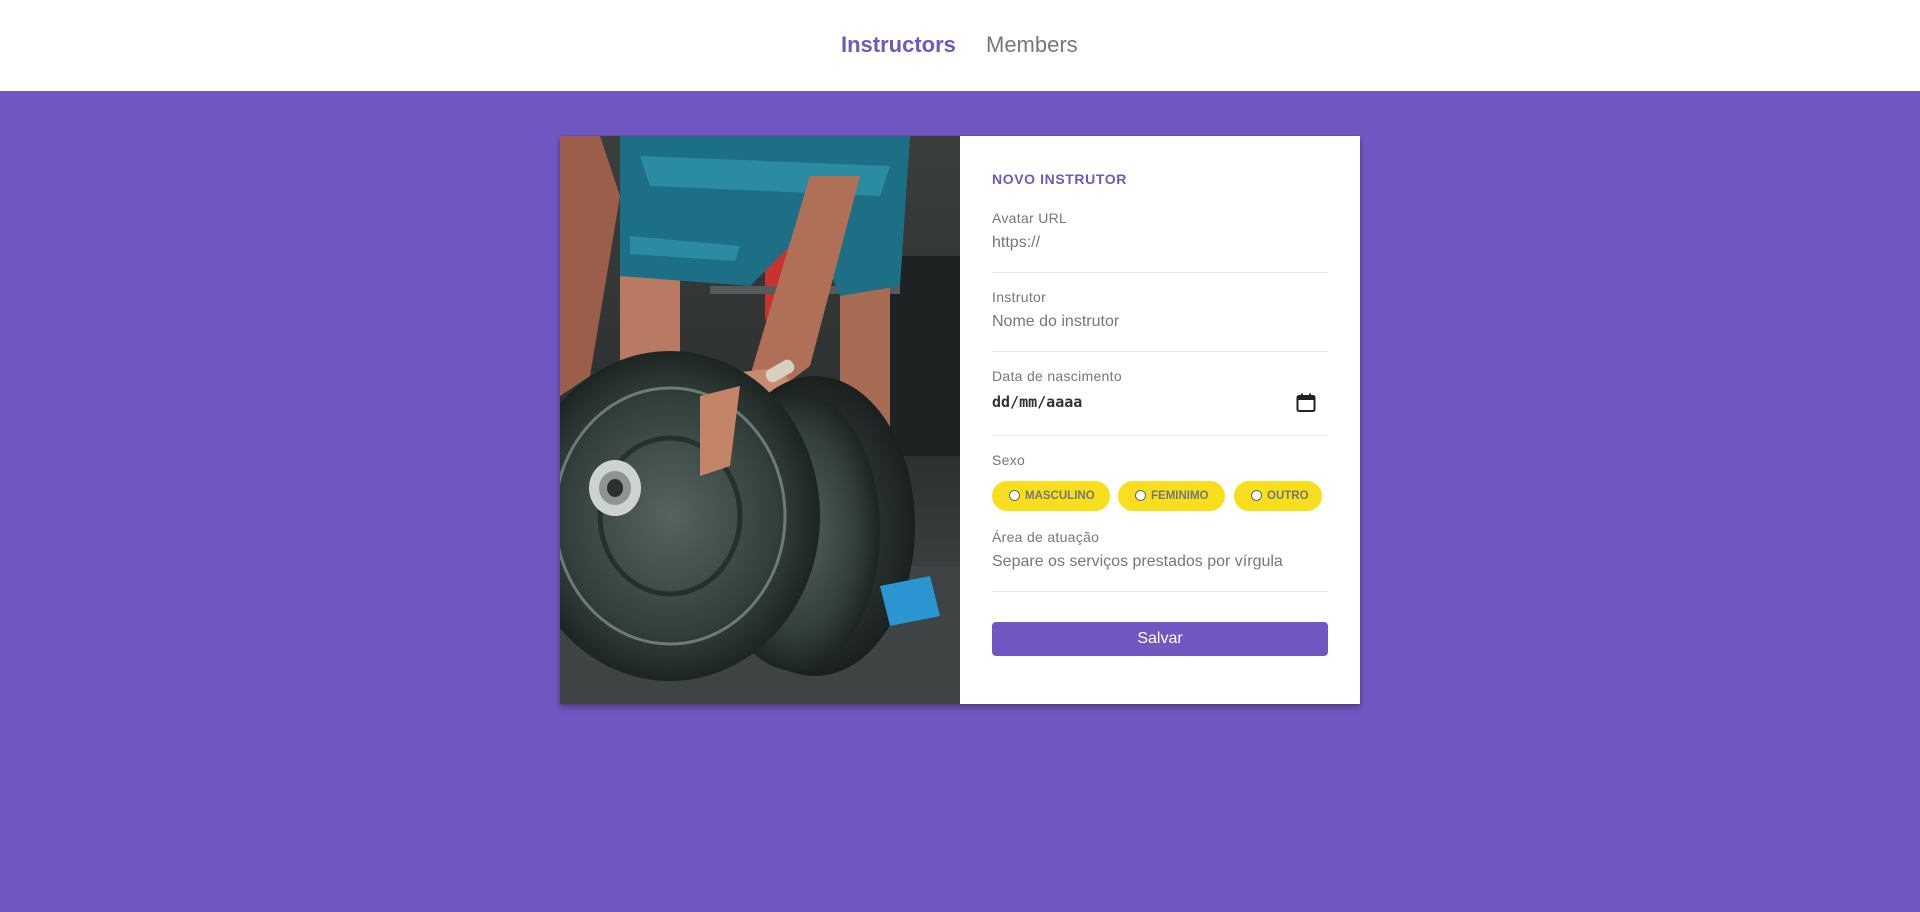 The height and width of the screenshot is (912, 1920). I want to click on services-input, so click(1160, 562).